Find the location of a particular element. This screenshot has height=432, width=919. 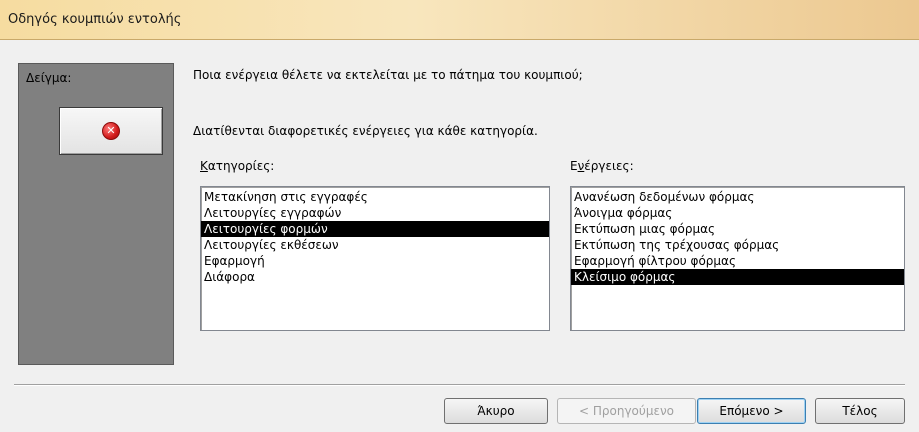

actions-list-item: Εκτύπωση μιας φόρμας is located at coordinates (737, 229).